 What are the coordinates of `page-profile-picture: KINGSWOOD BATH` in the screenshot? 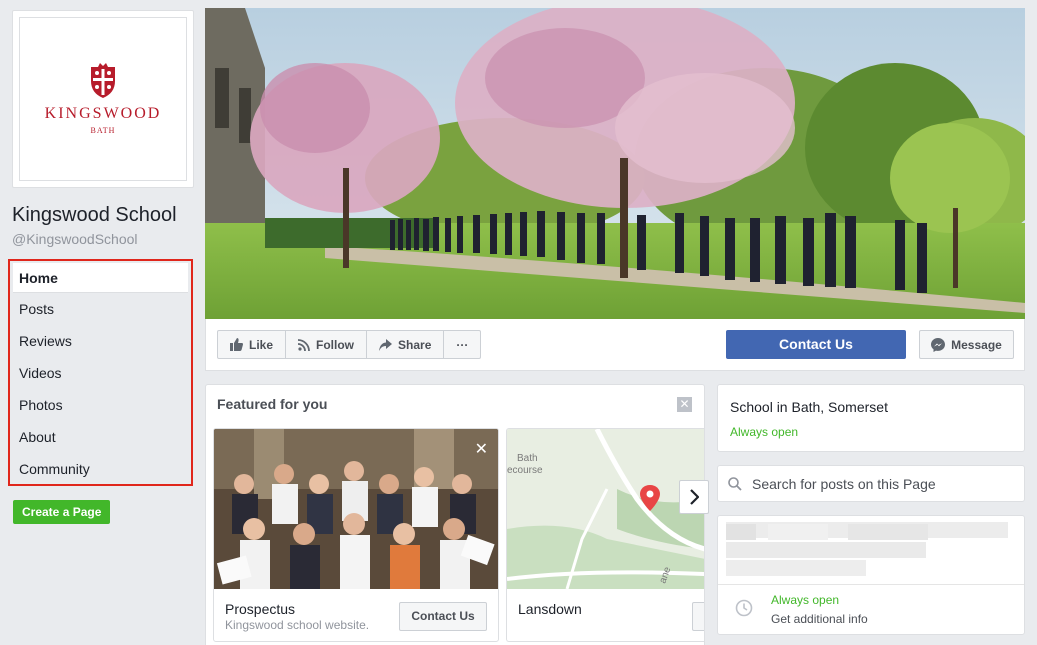 It's located at (103, 99).